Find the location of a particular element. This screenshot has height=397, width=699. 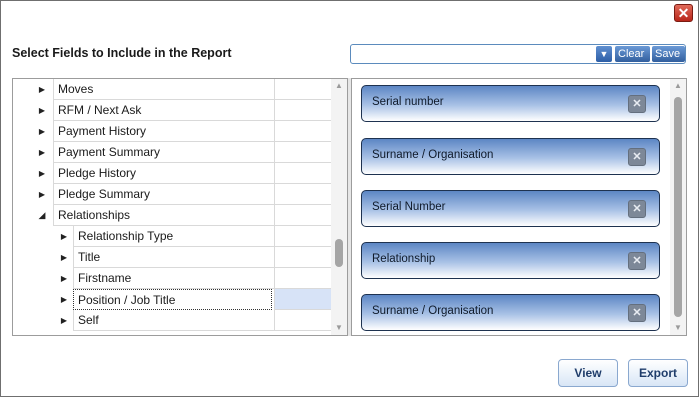

tree-row-label: Payment Summary is located at coordinates (163, 152).